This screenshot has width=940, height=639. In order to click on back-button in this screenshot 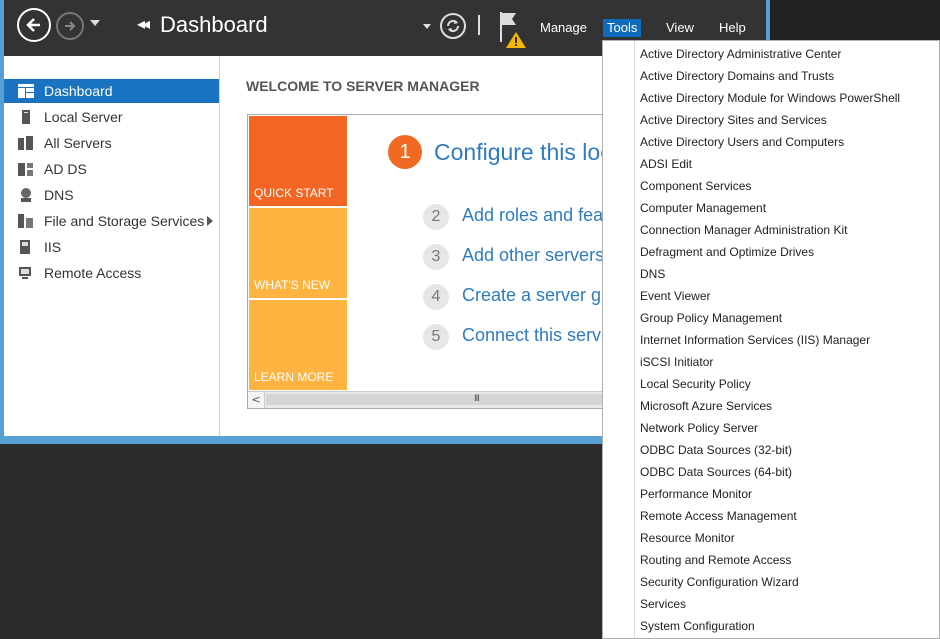, I will do `click(34, 25)`.